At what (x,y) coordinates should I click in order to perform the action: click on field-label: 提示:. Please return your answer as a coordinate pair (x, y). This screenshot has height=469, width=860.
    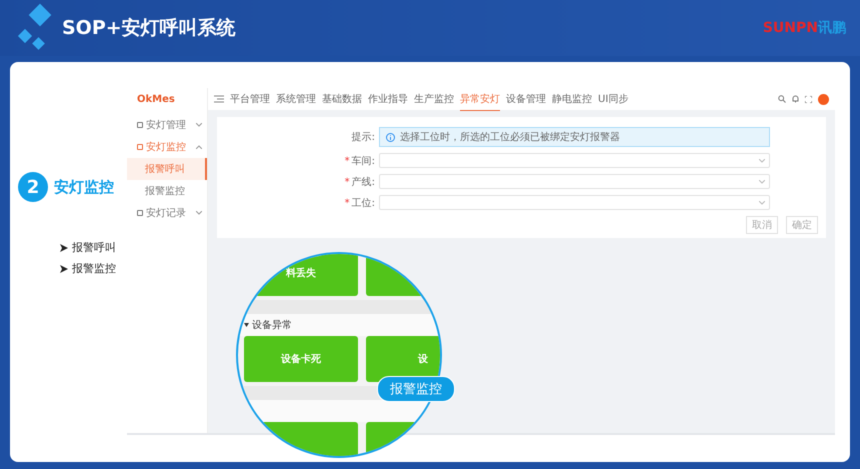
    Looking at the image, I should click on (362, 137).